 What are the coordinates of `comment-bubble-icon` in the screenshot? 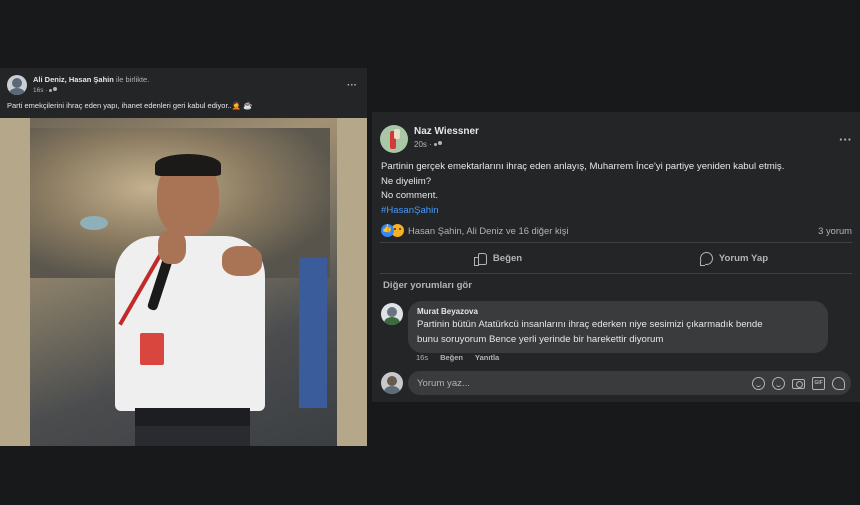 It's located at (706, 258).